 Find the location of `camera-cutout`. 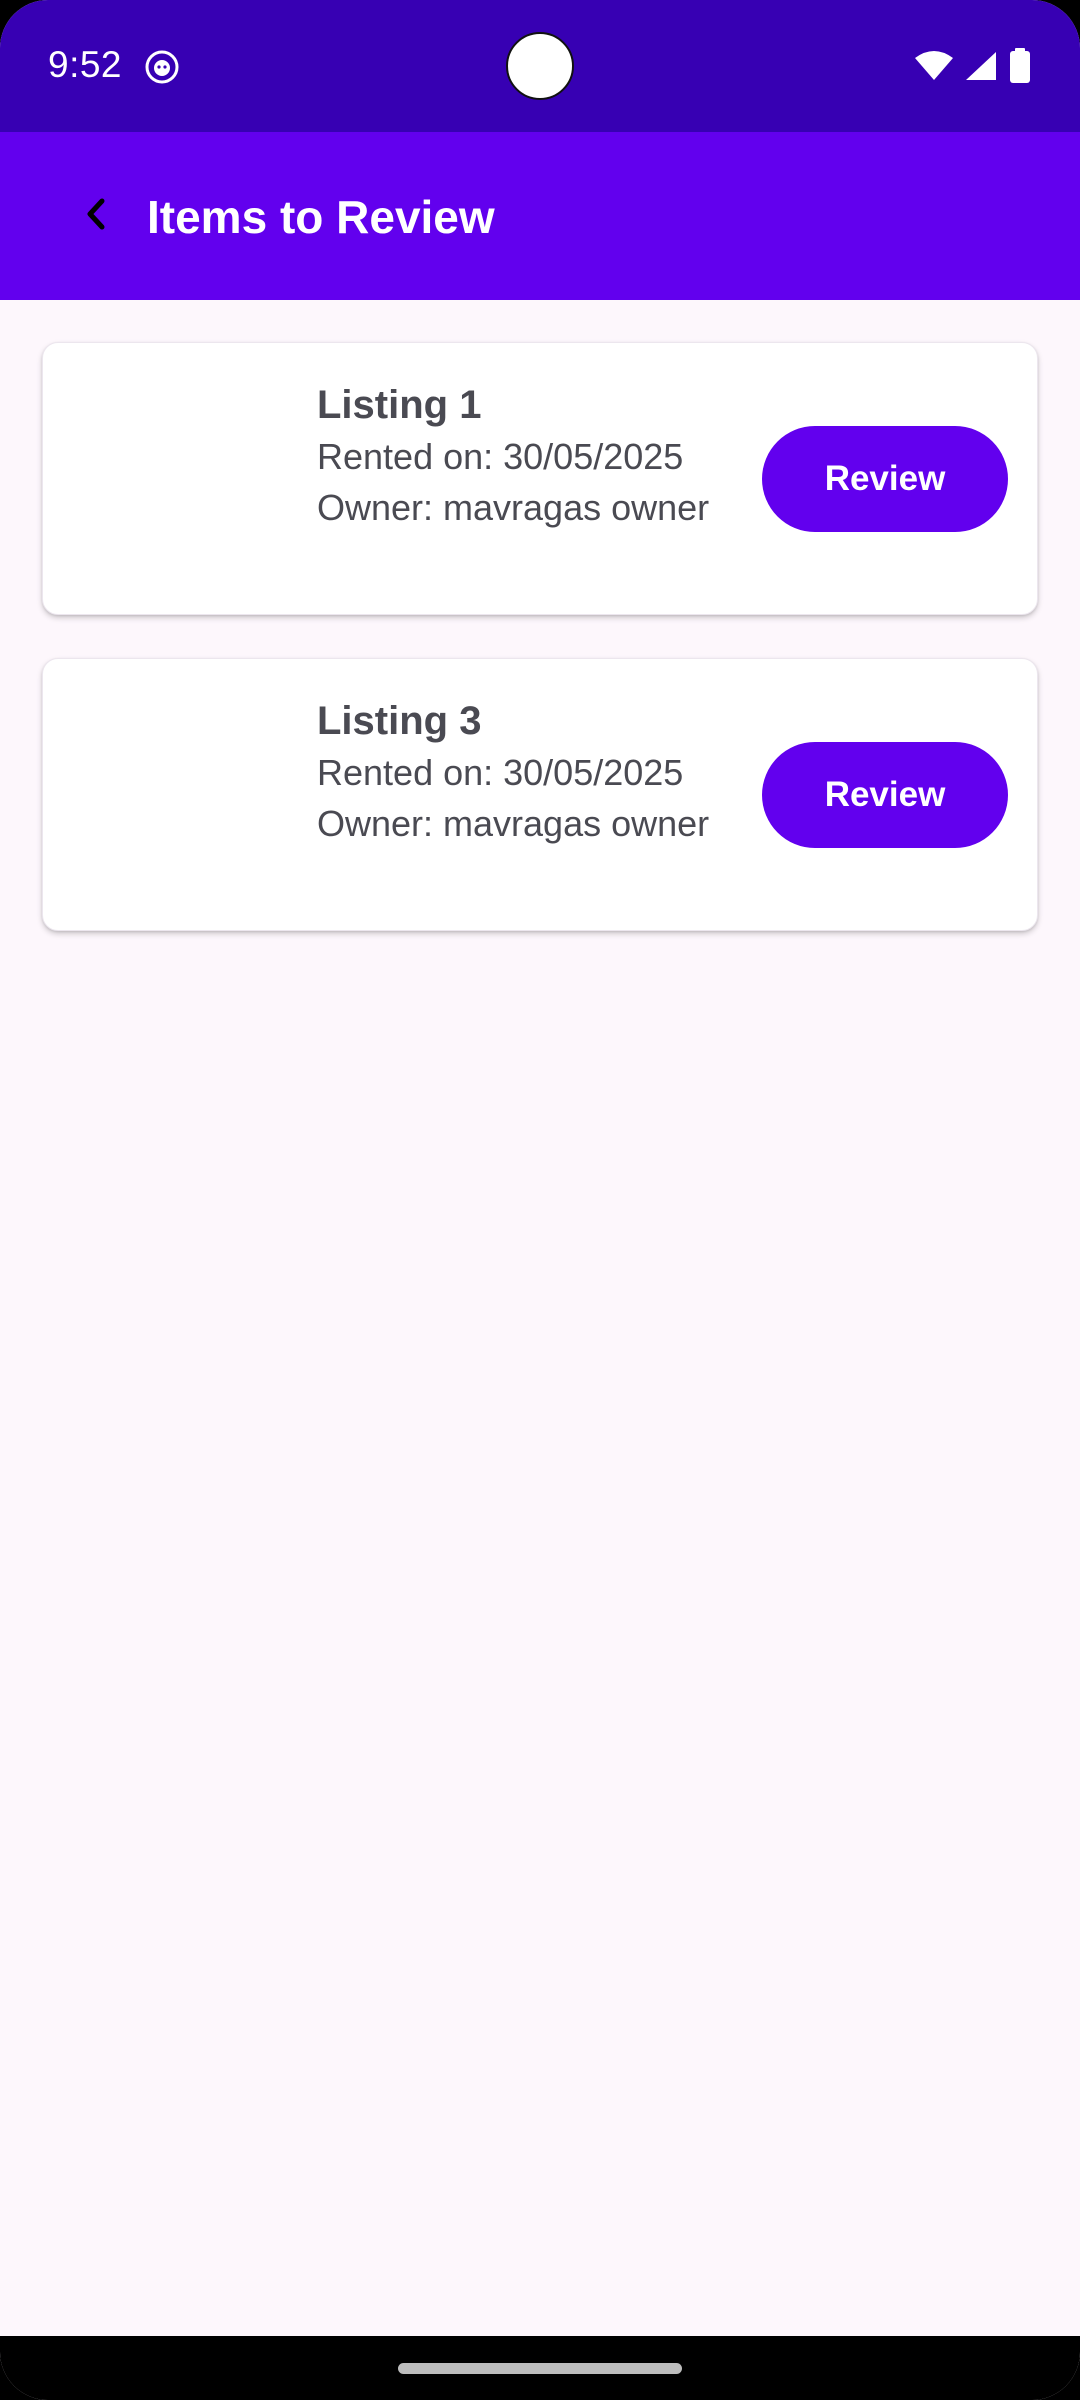

camera-cutout is located at coordinates (540, 66).